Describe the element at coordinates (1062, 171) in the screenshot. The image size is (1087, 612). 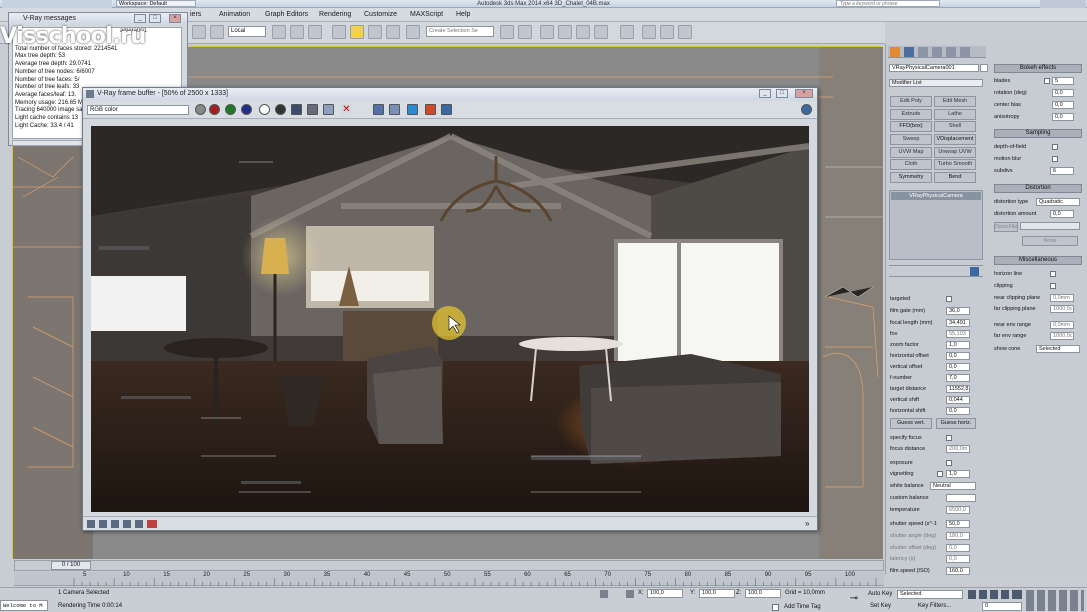
I see `subdivs-field: 6` at that location.